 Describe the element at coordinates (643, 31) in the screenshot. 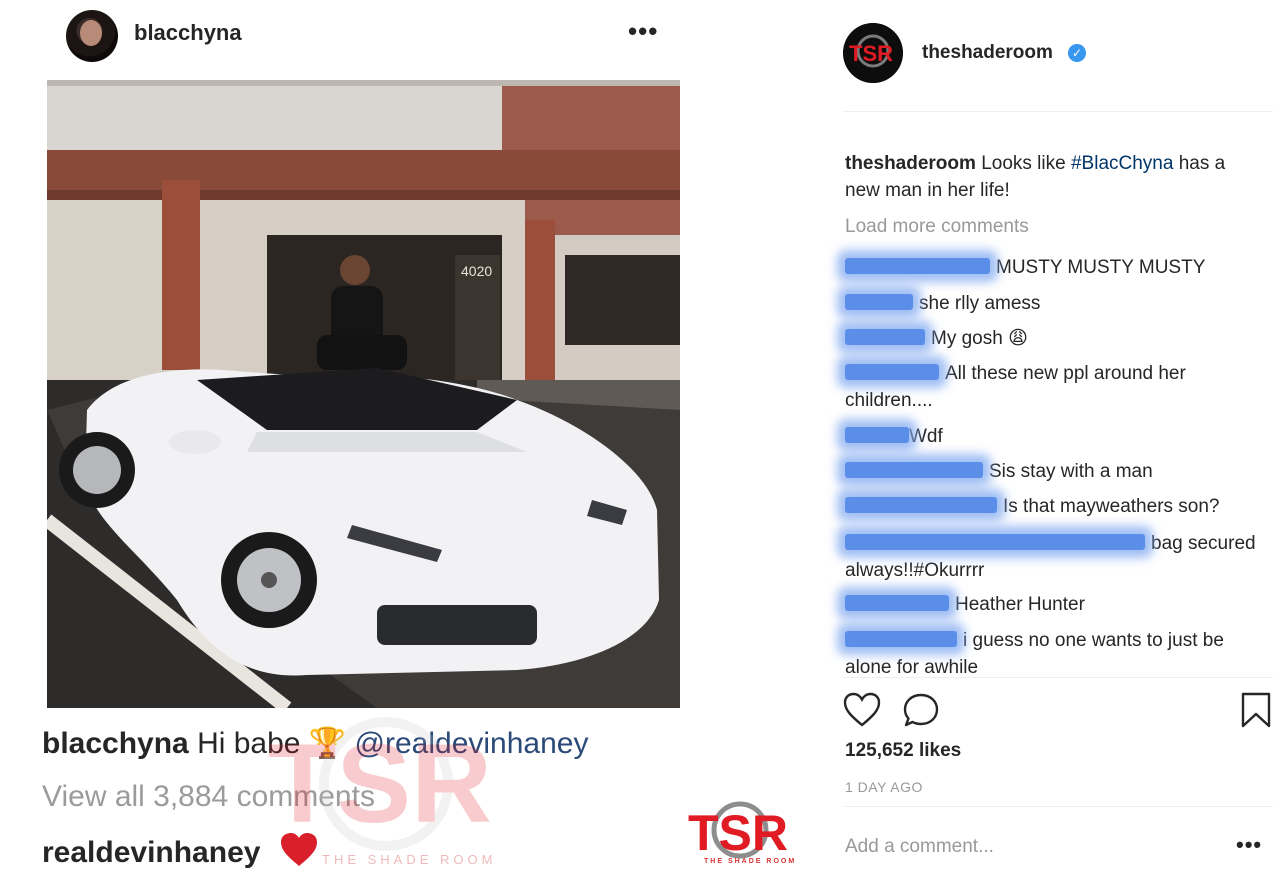

I see `left-more-options-icon: •••` at that location.